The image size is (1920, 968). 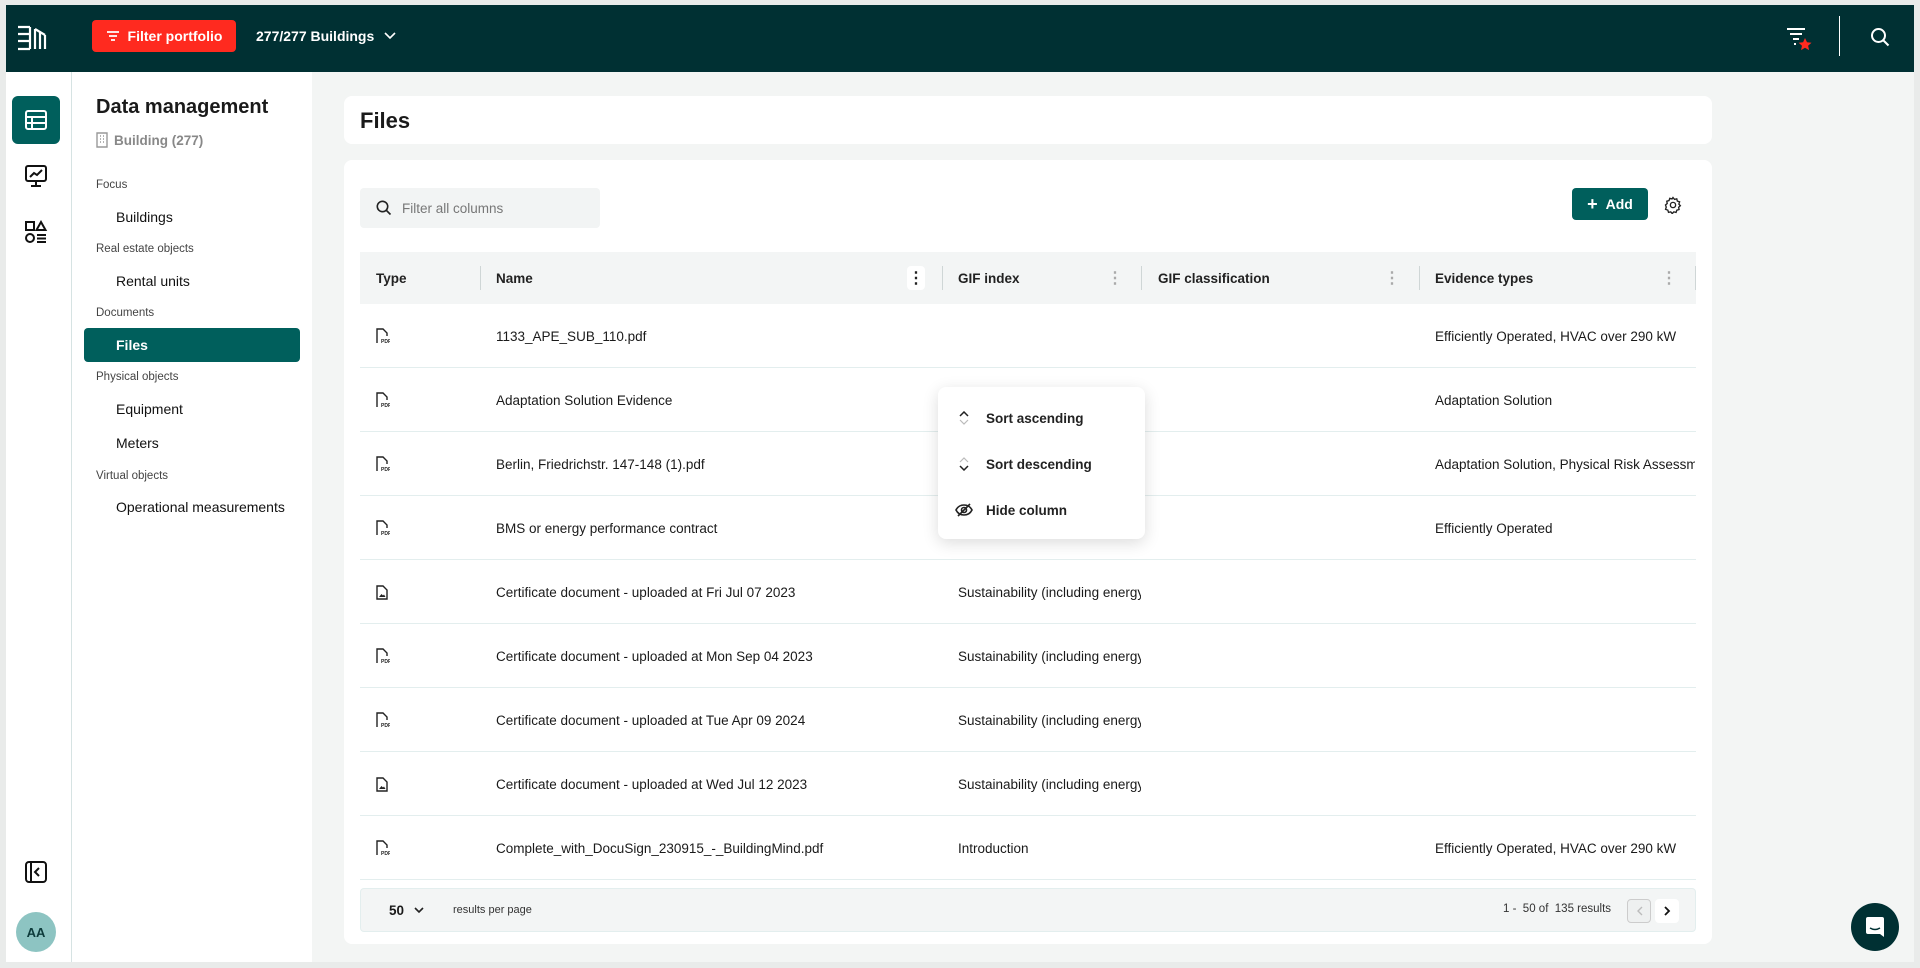 I want to click on column-menu-button-gif-index: ⋮, so click(x=1115, y=278).